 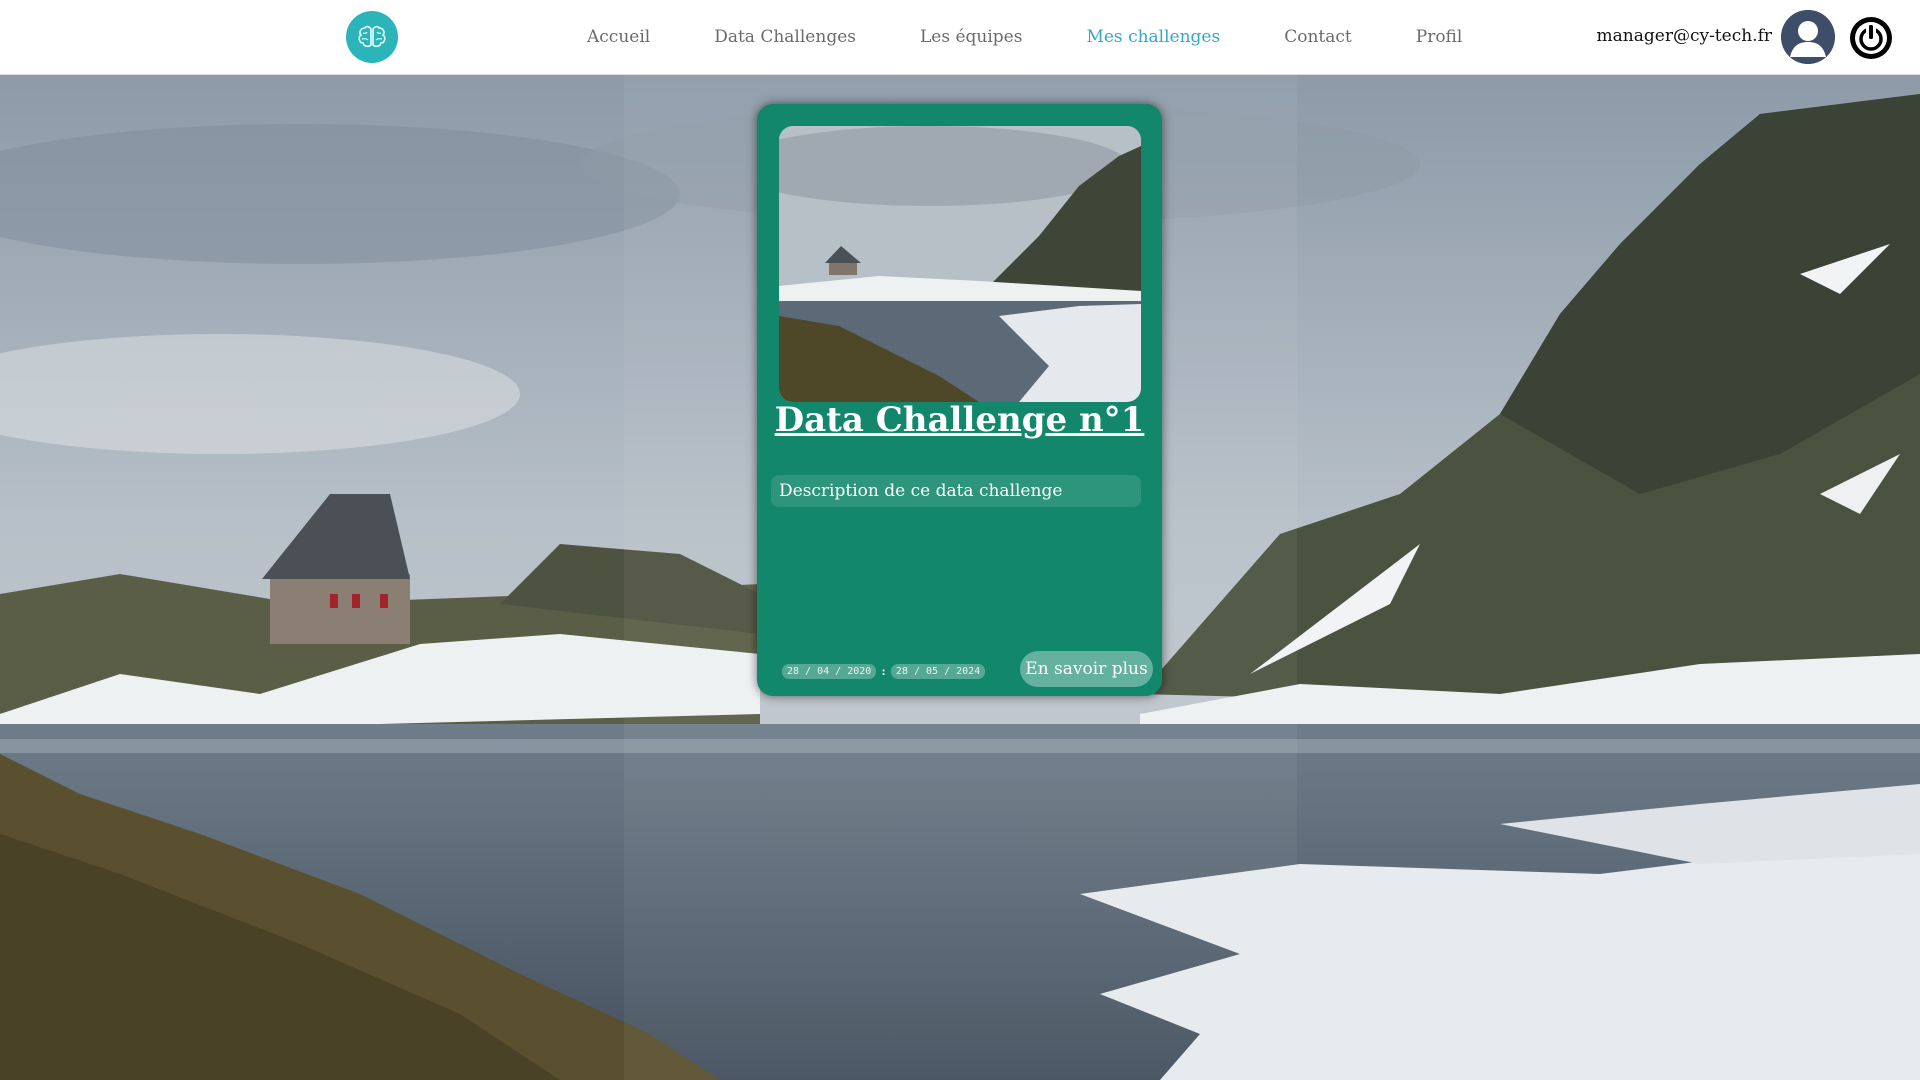 What do you see at coordinates (829, 671) in the screenshot?
I see `start-date: 28 / 04 / 2020` at bounding box center [829, 671].